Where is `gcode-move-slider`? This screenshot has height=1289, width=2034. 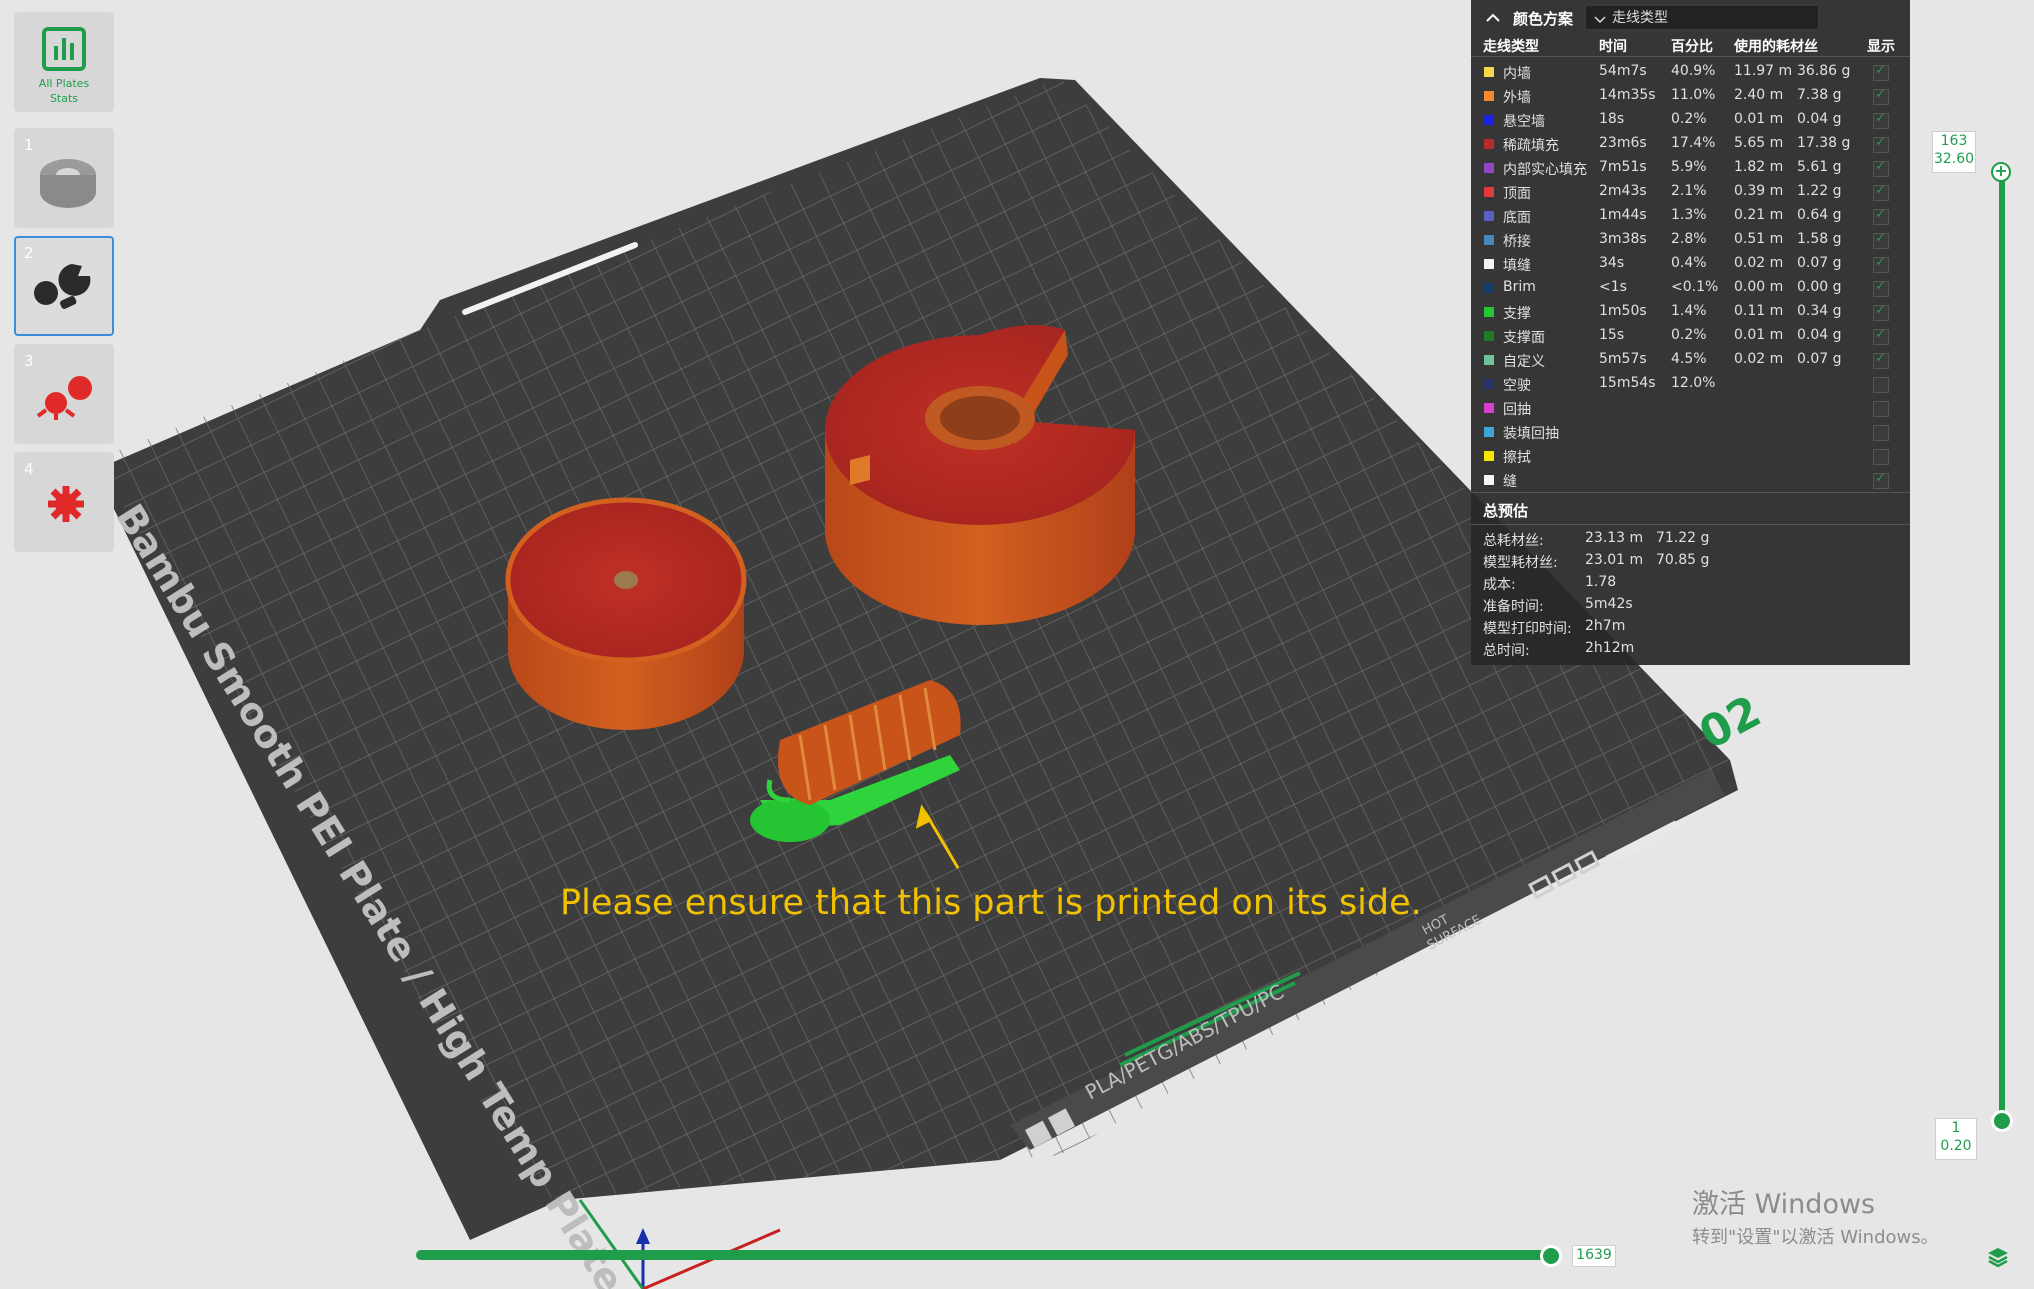 gcode-move-slider is located at coordinates (989, 1256).